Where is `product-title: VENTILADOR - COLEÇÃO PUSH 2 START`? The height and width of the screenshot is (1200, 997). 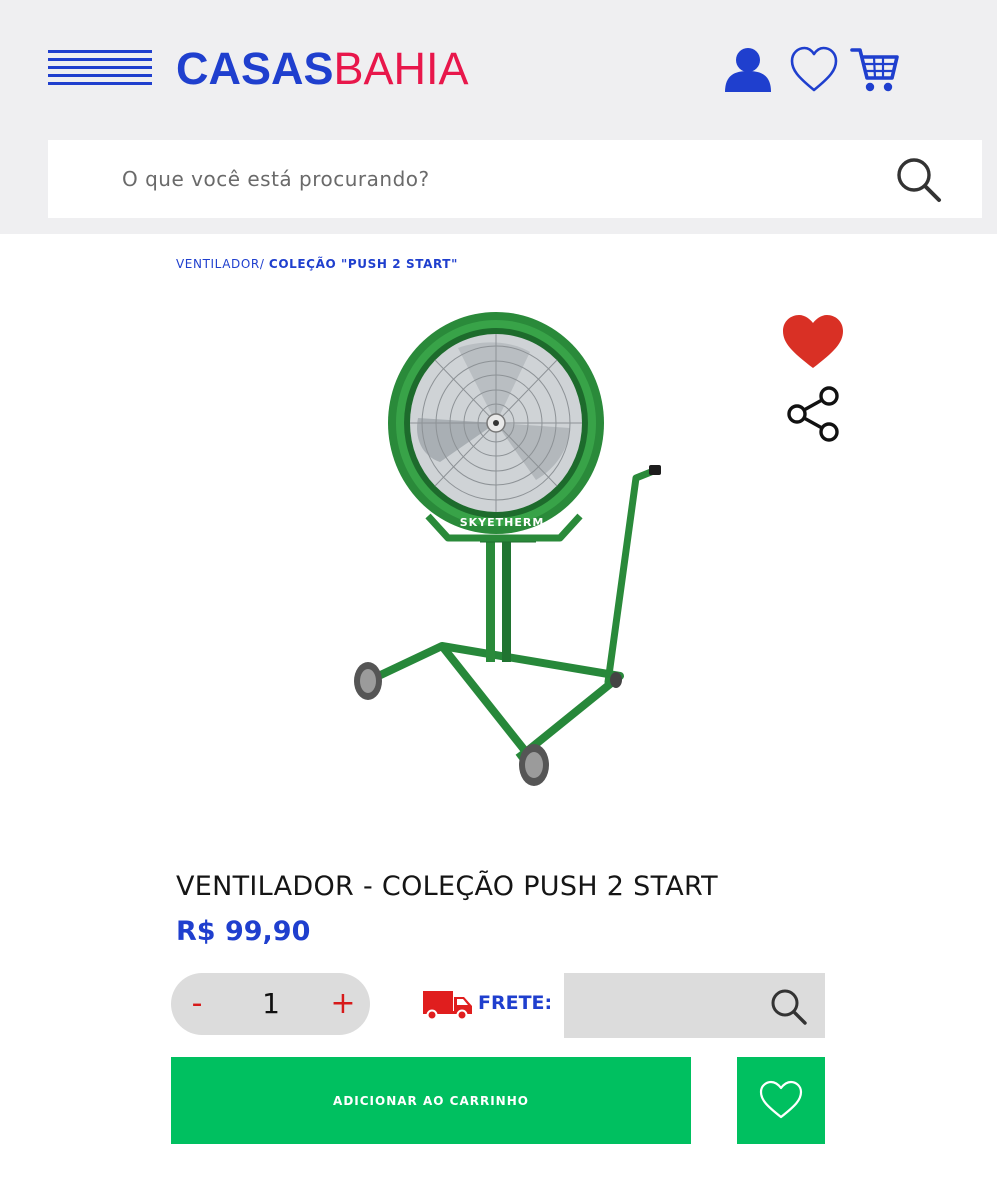 product-title: VENTILADOR - COLEÇÃO PUSH 2 START is located at coordinates (447, 886).